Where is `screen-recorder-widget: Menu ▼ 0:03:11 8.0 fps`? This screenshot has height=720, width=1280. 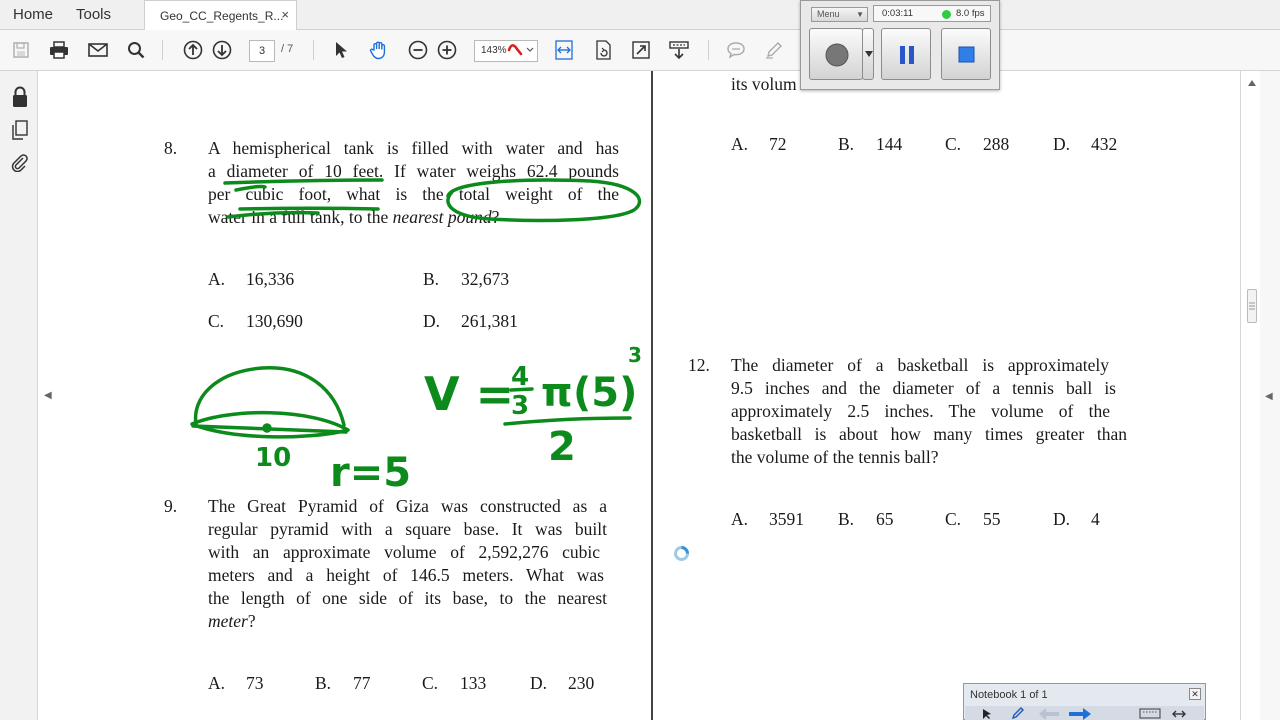
screen-recorder-widget: Menu ▼ 0:03:11 8.0 fps is located at coordinates (900, 45).